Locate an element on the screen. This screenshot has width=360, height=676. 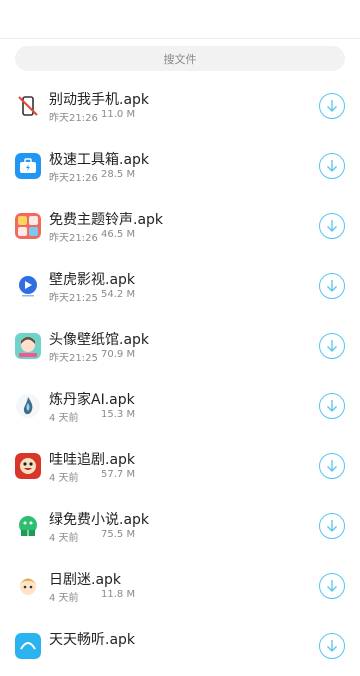
avatar-wallpaper-icon is located at coordinates (28, 346).